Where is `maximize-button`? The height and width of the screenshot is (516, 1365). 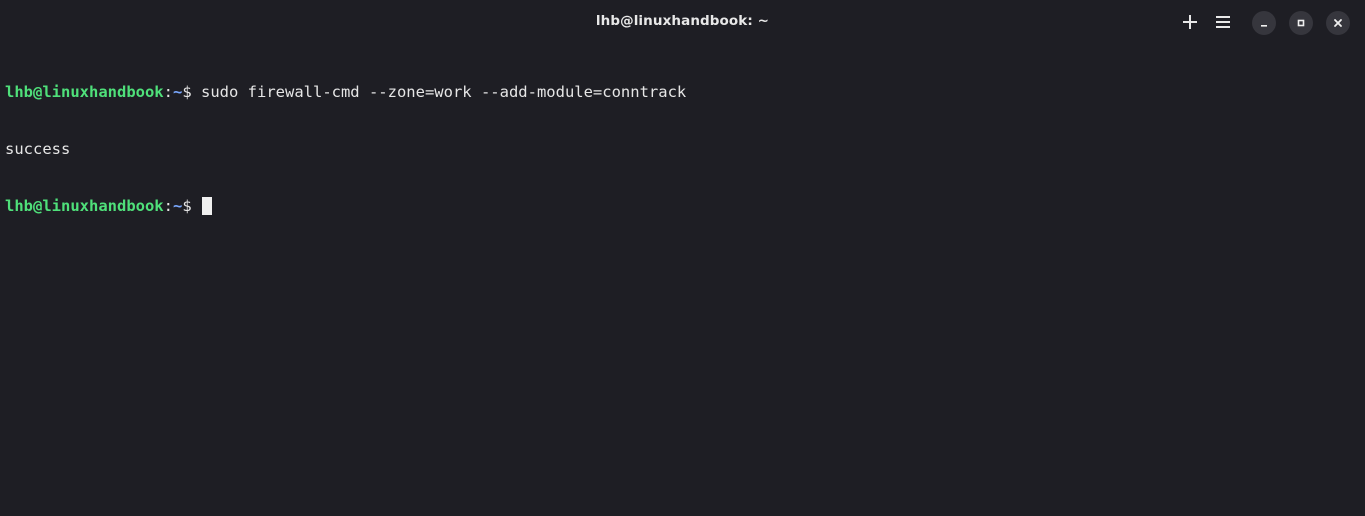
maximize-button is located at coordinates (1301, 23).